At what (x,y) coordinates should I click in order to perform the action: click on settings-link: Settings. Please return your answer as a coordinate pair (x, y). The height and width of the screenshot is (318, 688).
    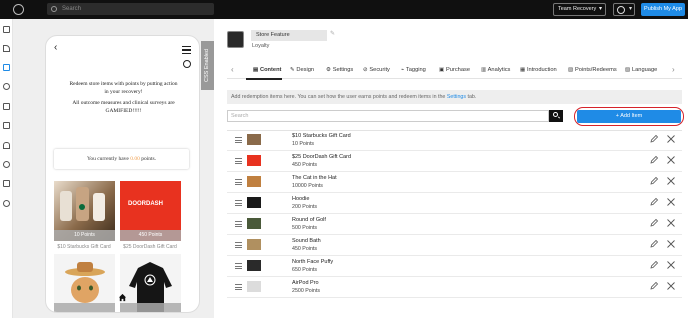
    Looking at the image, I should click on (456, 97).